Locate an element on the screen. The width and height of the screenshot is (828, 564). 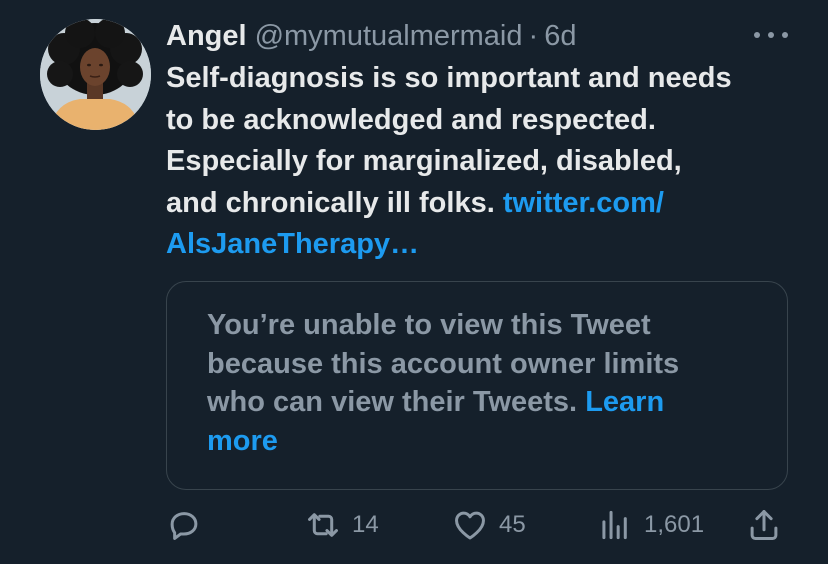
views-button: 1,601 is located at coordinates (650, 525).